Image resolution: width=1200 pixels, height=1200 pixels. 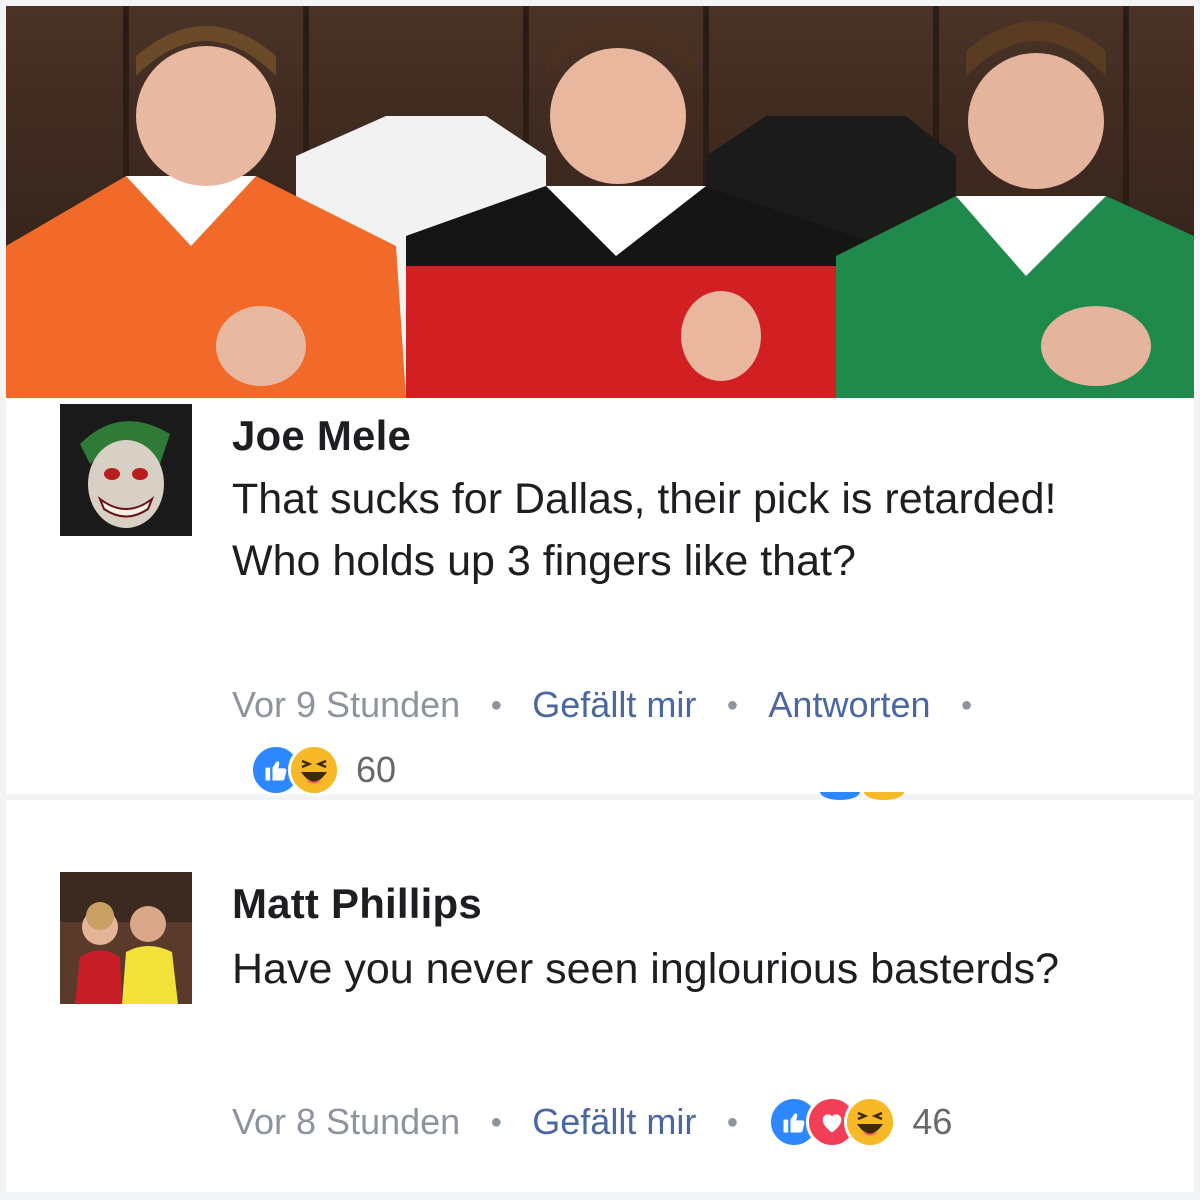 I want to click on reaction-count: 60, so click(x=376, y=769).